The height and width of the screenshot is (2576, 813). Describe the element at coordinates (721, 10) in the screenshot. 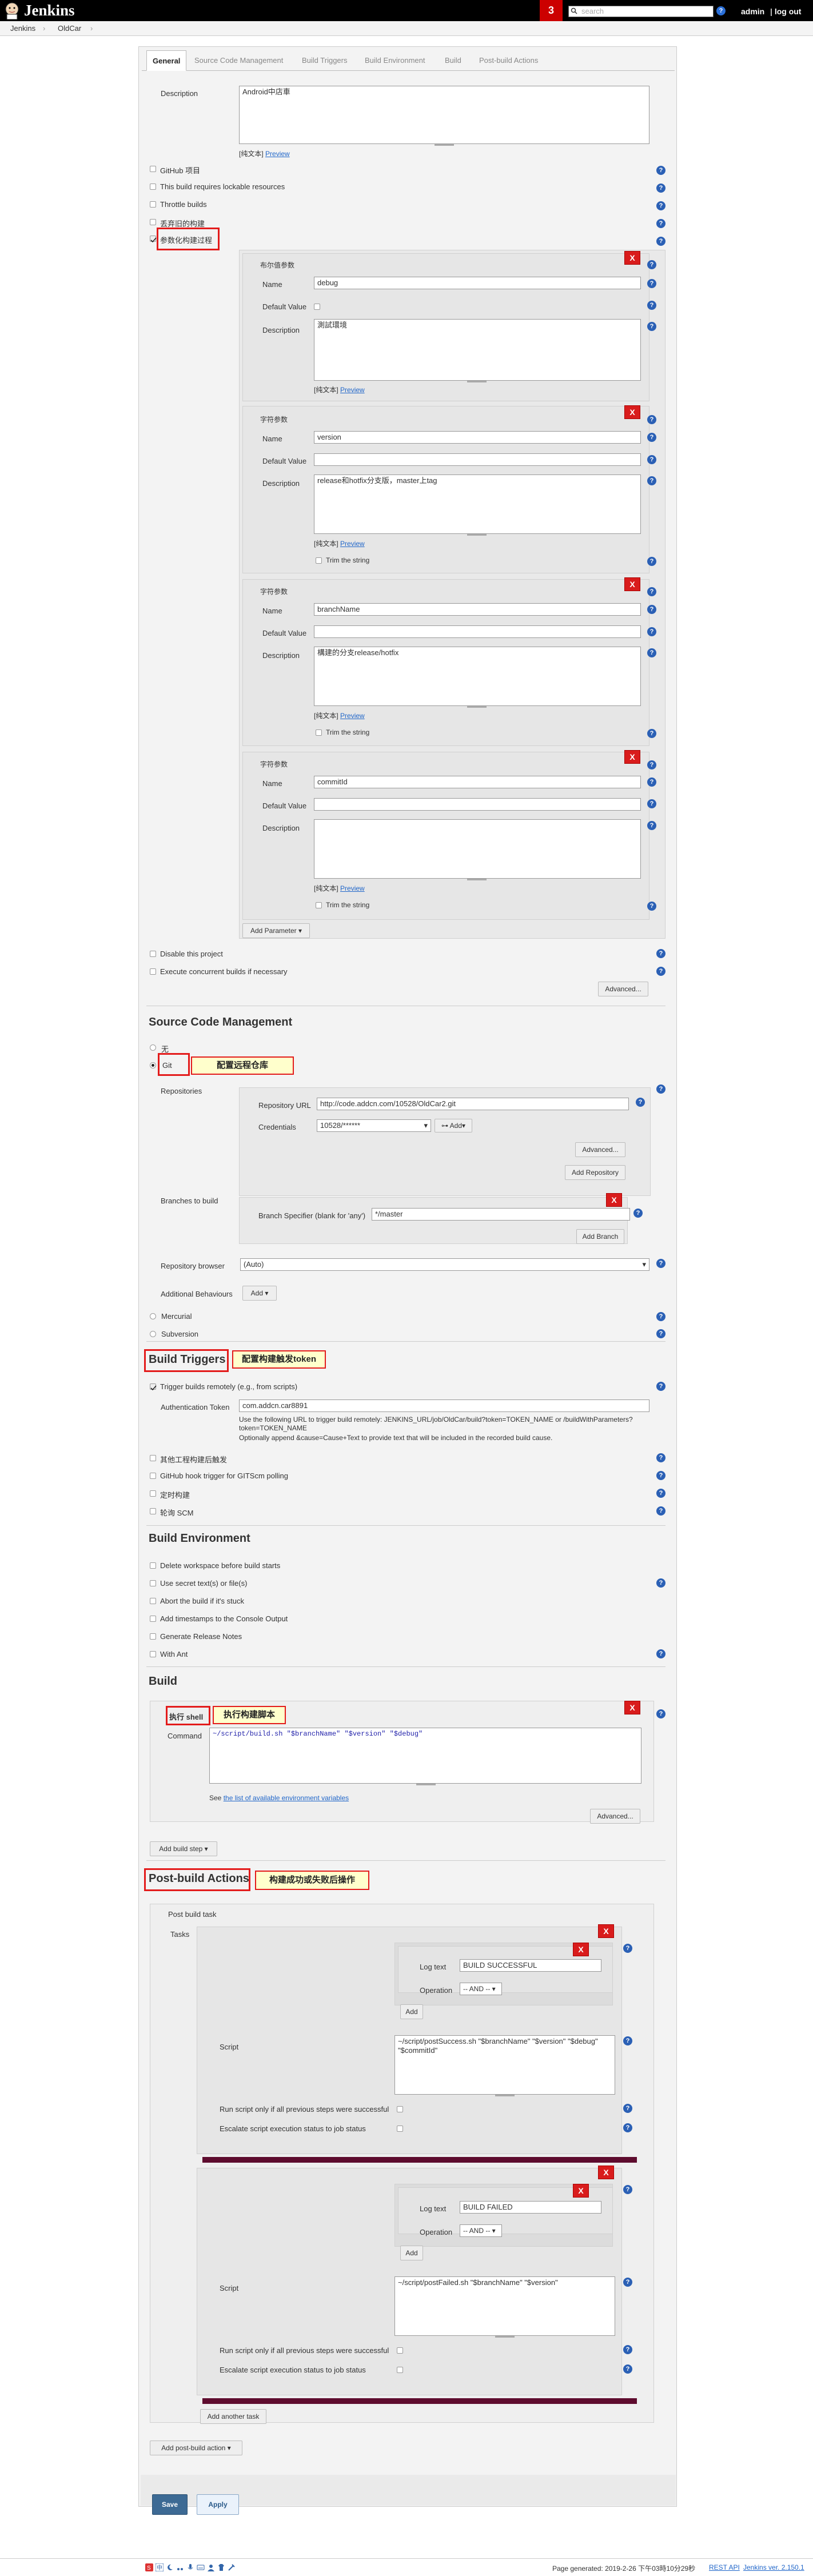

I see `search-help-icon: ?` at that location.